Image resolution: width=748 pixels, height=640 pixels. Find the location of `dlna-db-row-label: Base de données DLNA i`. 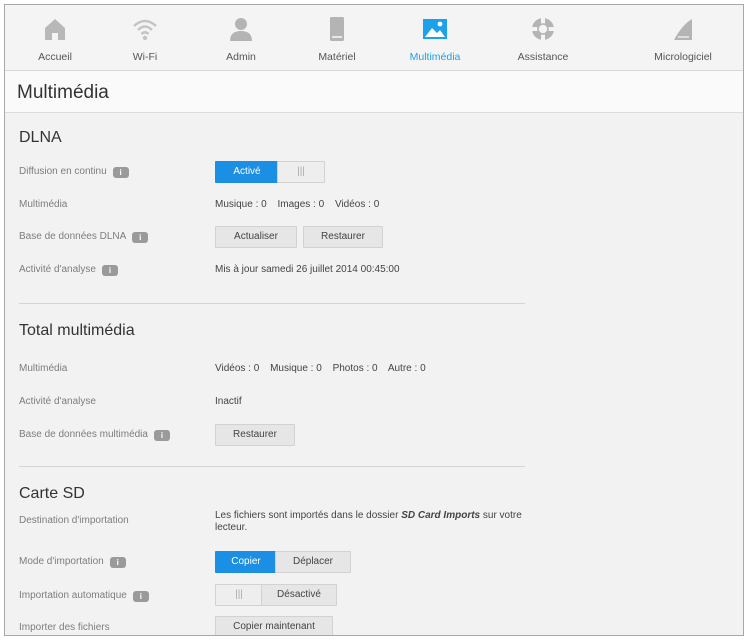

dlna-db-row-label: Base de données DLNA i is located at coordinates (84, 237).